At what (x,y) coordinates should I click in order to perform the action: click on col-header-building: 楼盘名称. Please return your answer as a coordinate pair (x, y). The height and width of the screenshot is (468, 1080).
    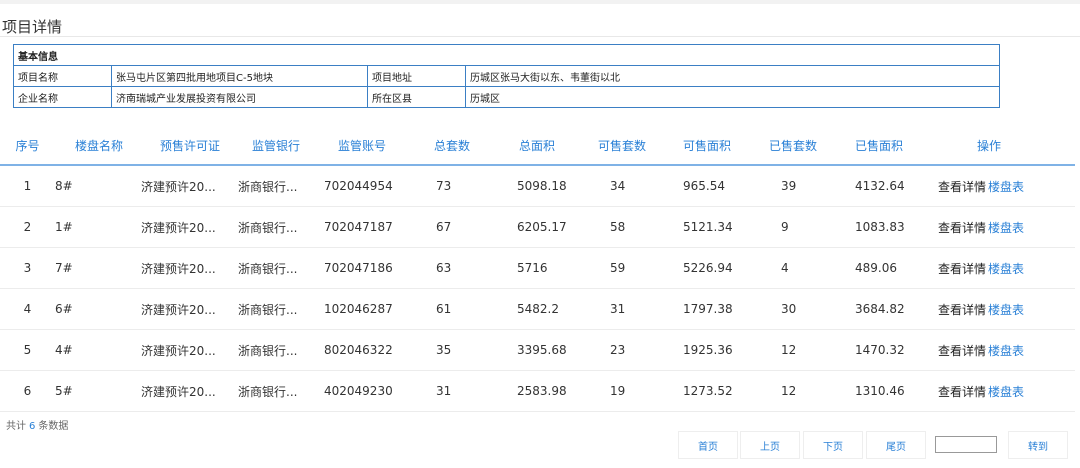
    Looking at the image, I should click on (98, 146).